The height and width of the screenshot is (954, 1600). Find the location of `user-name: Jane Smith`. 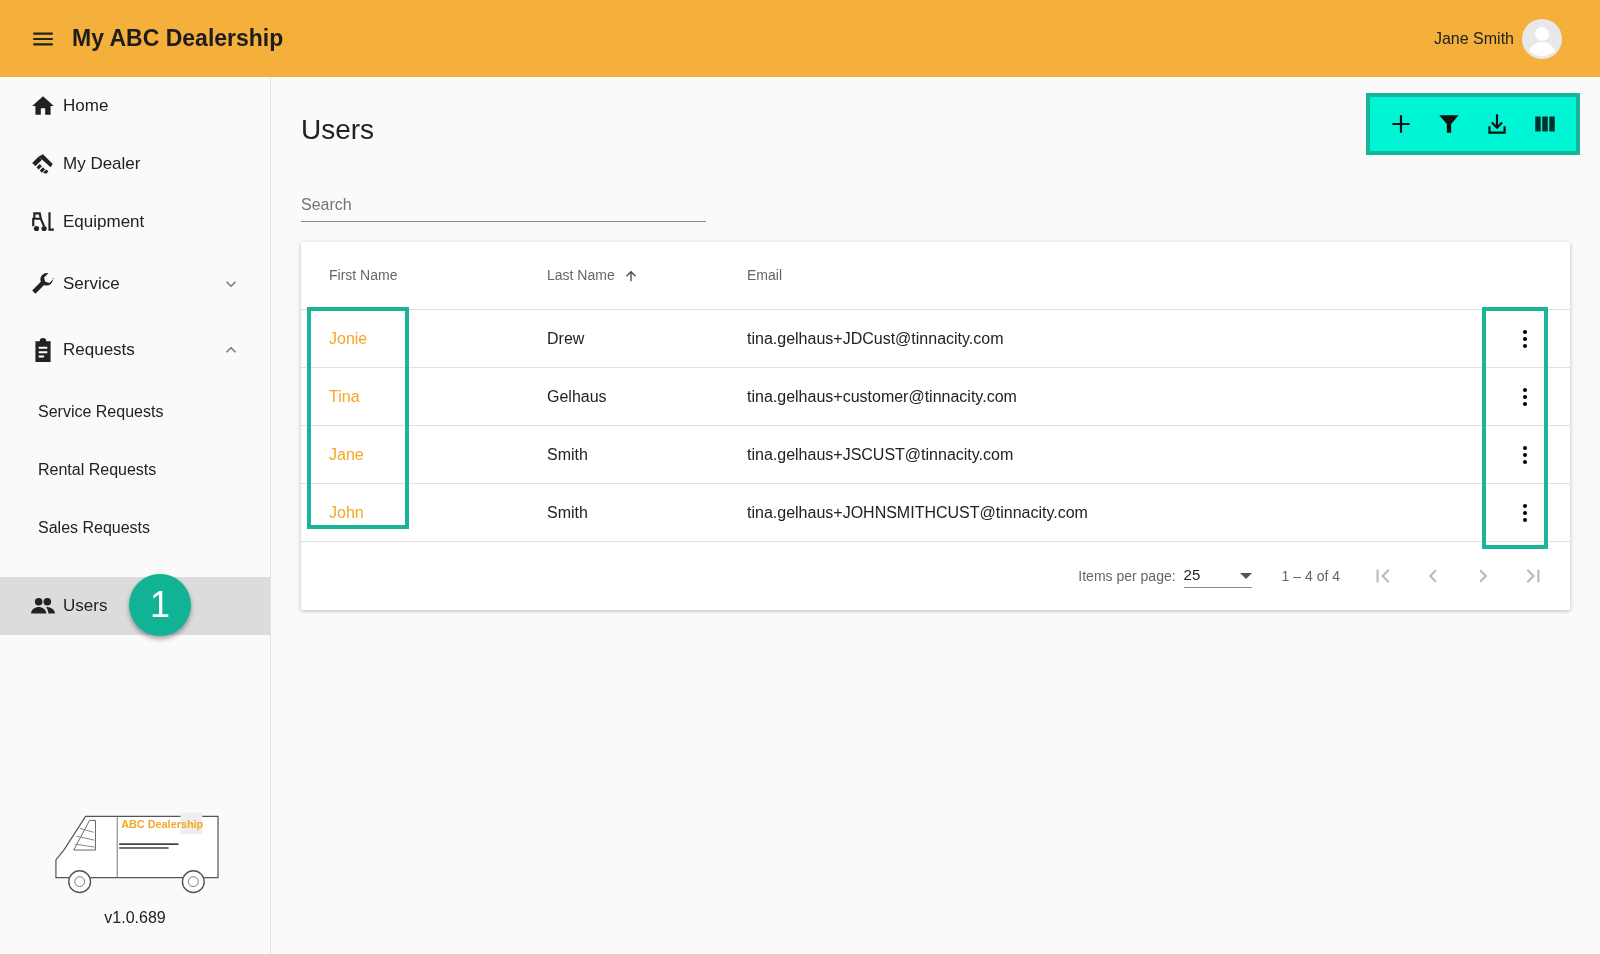

user-name: Jane Smith is located at coordinates (1473, 38).